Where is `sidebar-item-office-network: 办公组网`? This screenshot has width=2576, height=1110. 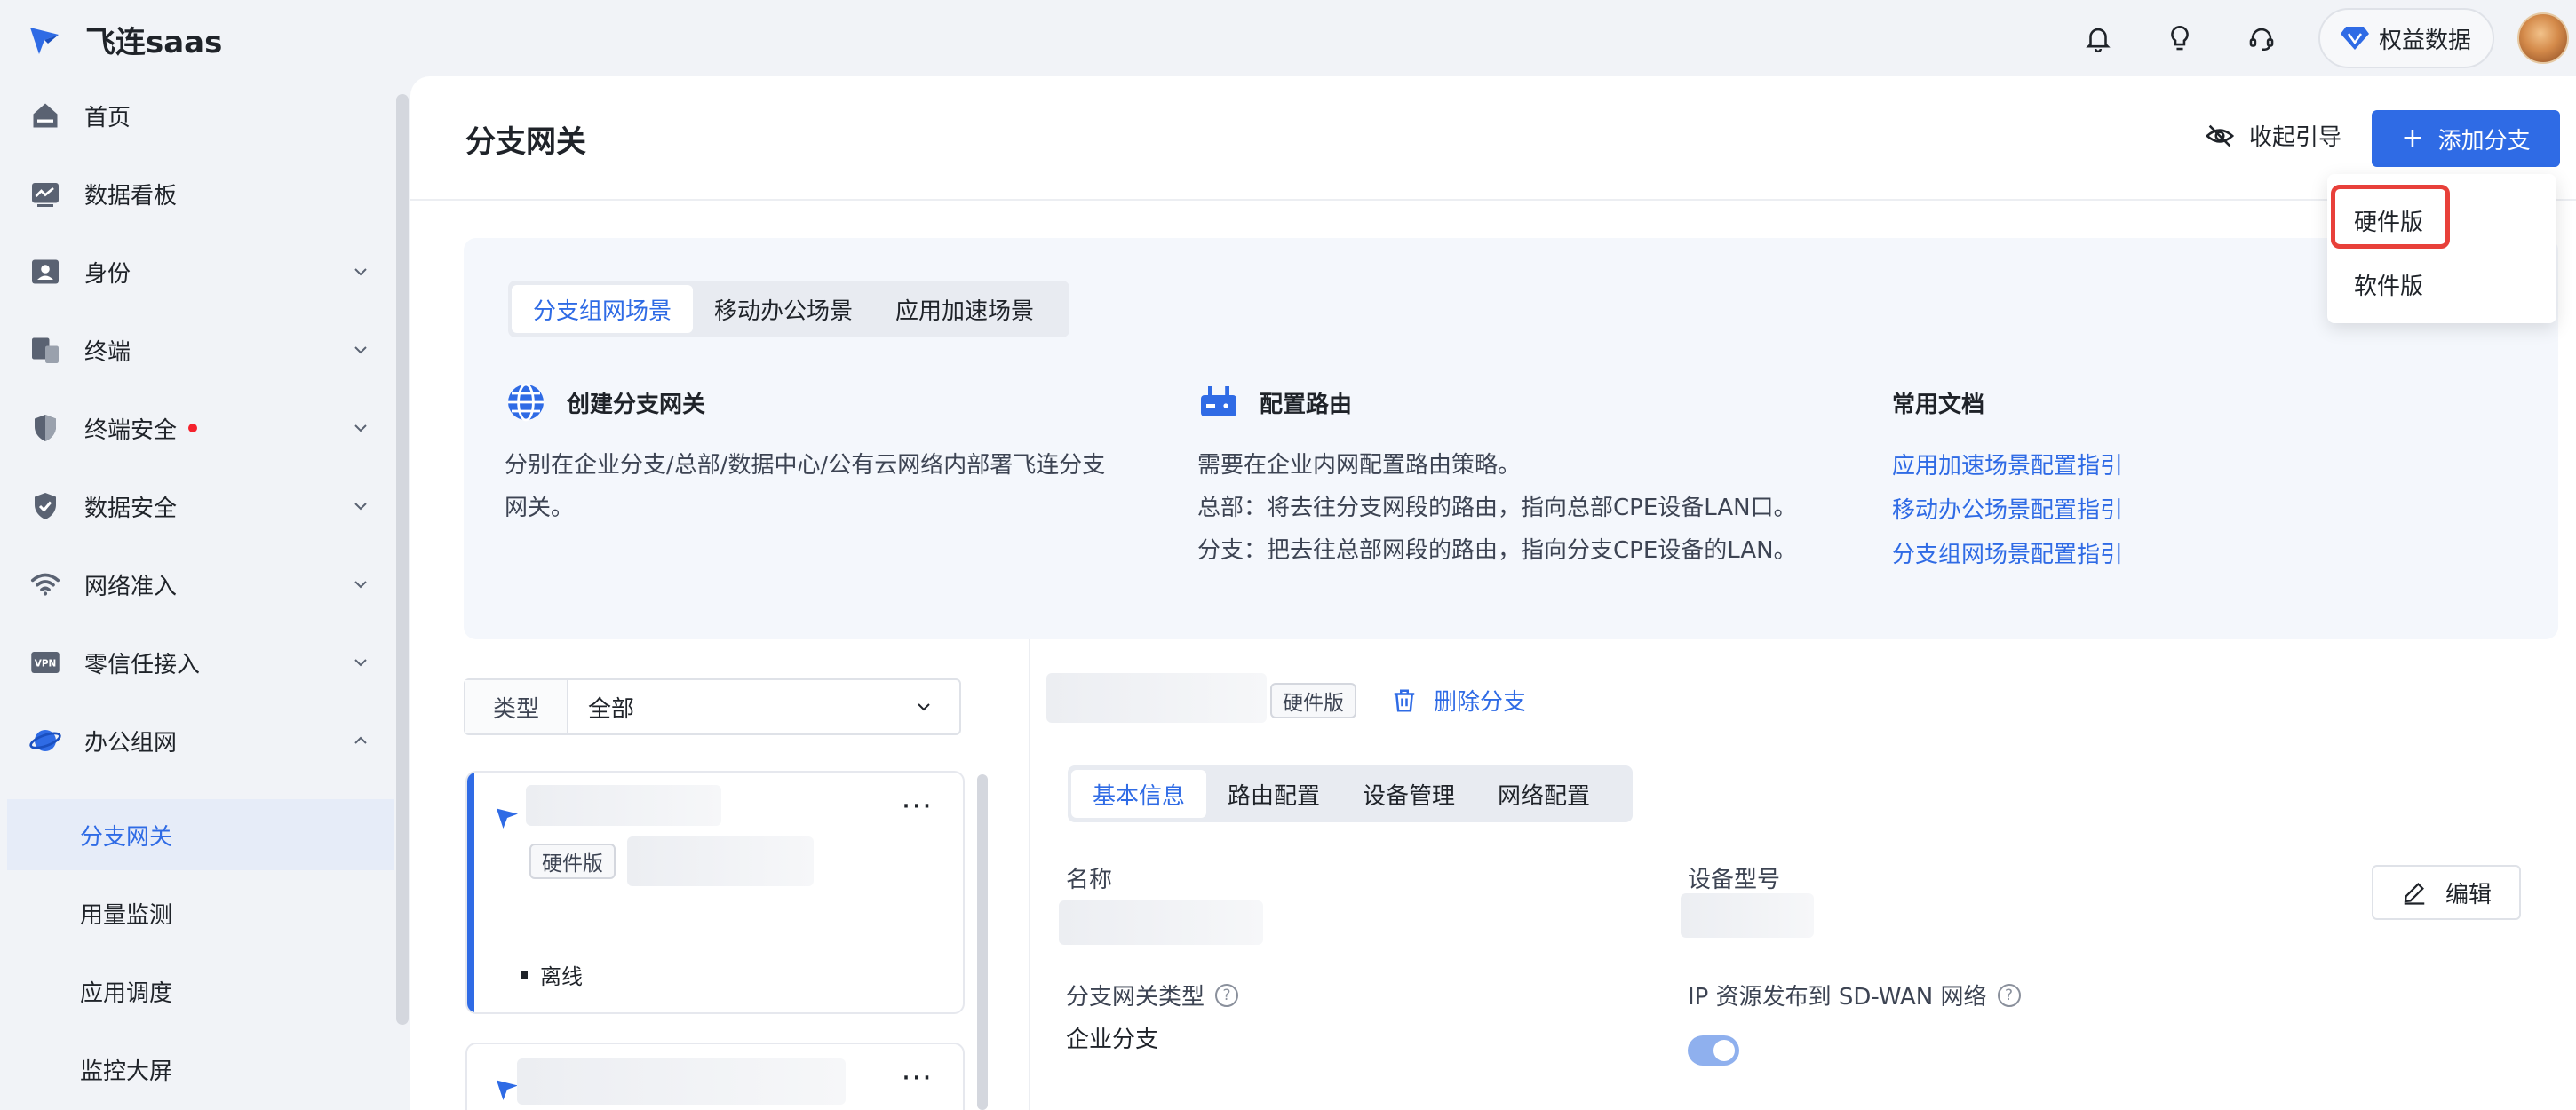 sidebar-item-office-network: 办公组网 is located at coordinates (195, 741).